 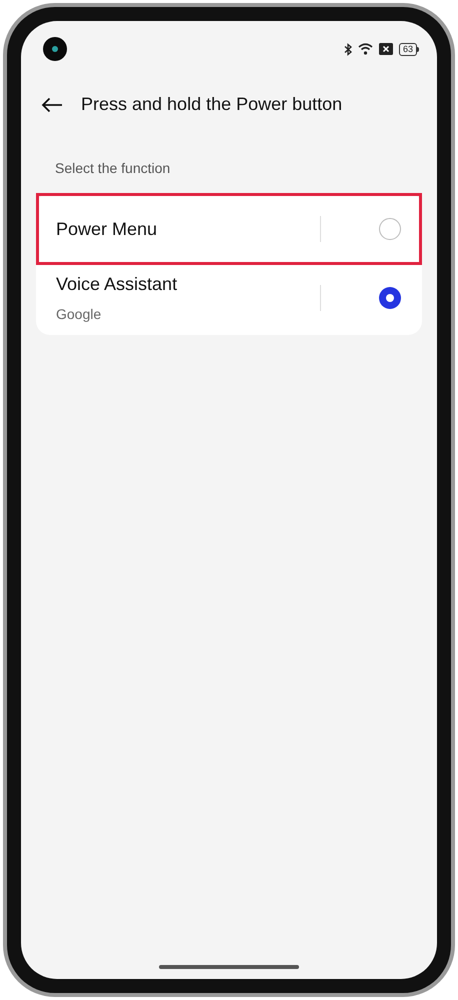 I want to click on option-title: Voice Assistant, so click(x=117, y=284).